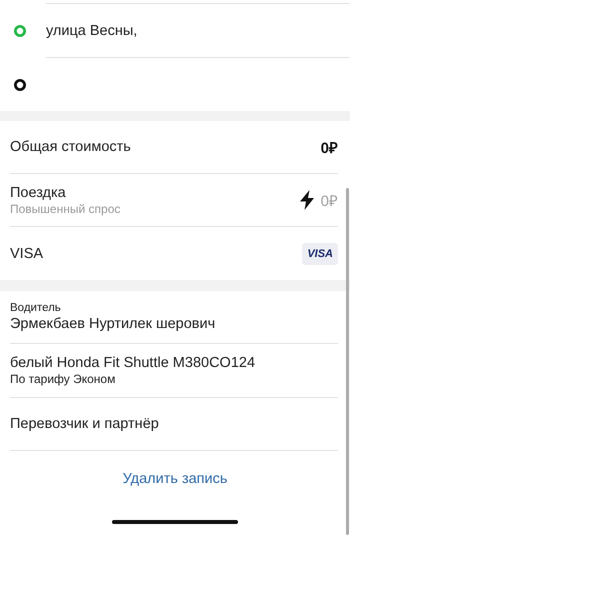 The height and width of the screenshot is (600, 600). Describe the element at coordinates (27, 253) in the screenshot. I see `payment-method-label: VISA` at that location.